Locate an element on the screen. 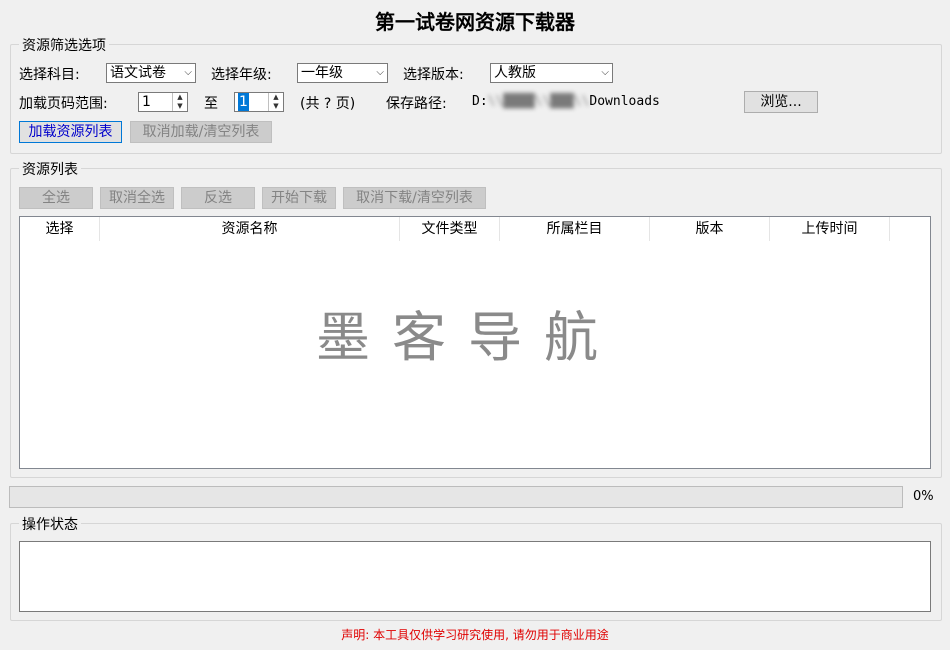 The image size is (950, 650). edition-select-value: 人教版 is located at coordinates (515, 73).